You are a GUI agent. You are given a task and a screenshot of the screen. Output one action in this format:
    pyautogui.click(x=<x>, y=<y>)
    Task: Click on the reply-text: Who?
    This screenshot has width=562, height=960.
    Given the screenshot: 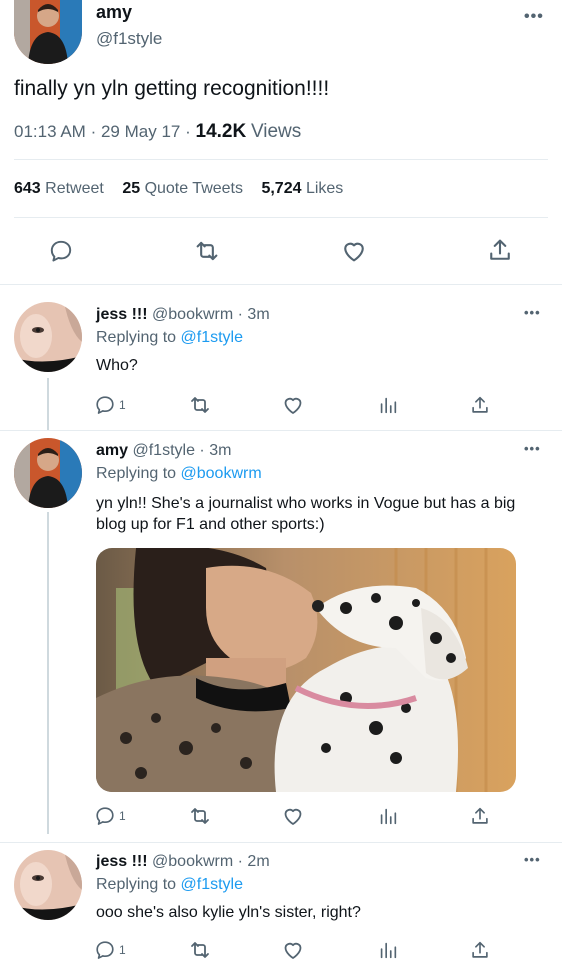 What is the action you would take?
    pyautogui.click(x=117, y=365)
    